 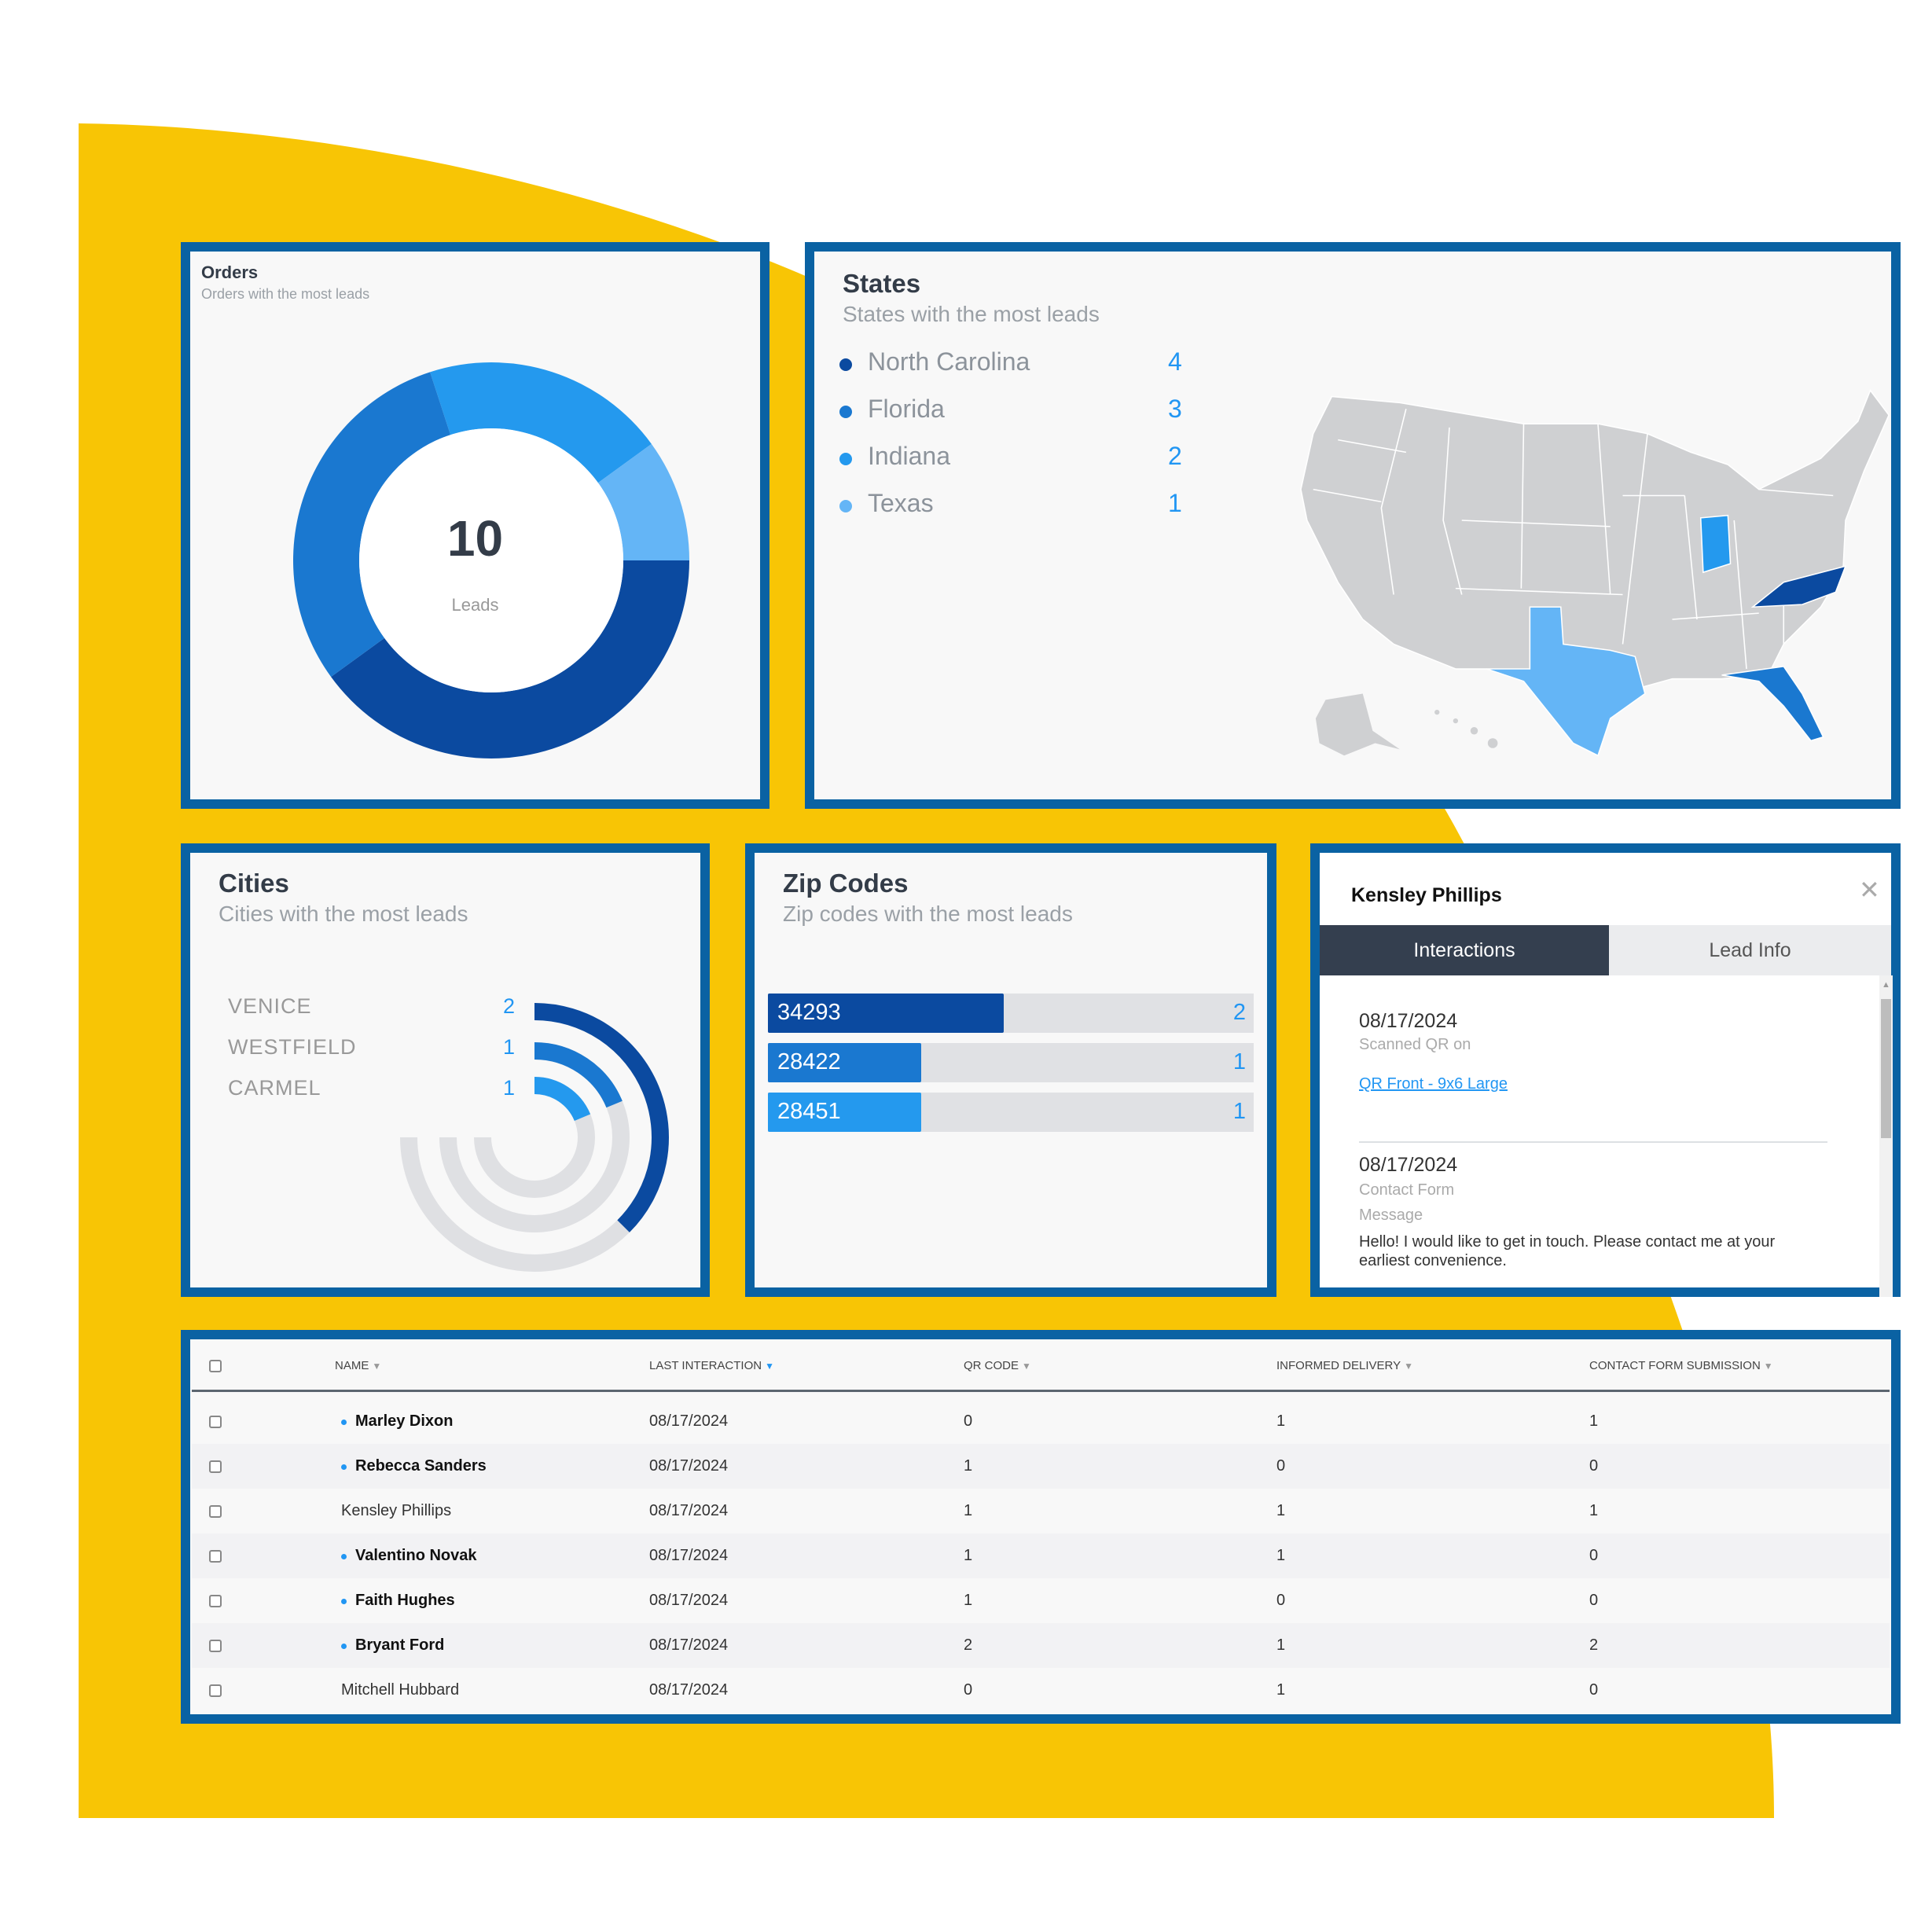 What do you see at coordinates (846, 883) in the screenshot?
I see `zip-title: Zip Codes` at bounding box center [846, 883].